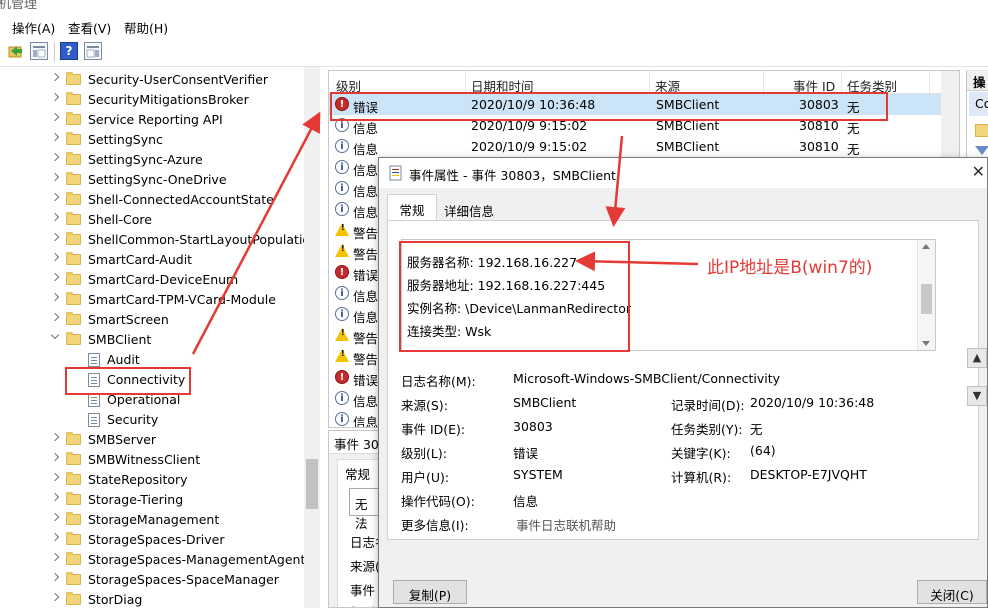 The width and height of the screenshot is (988, 608). I want to click on annotation-text: 此IP地址是B(win7的), so click(790, 268).